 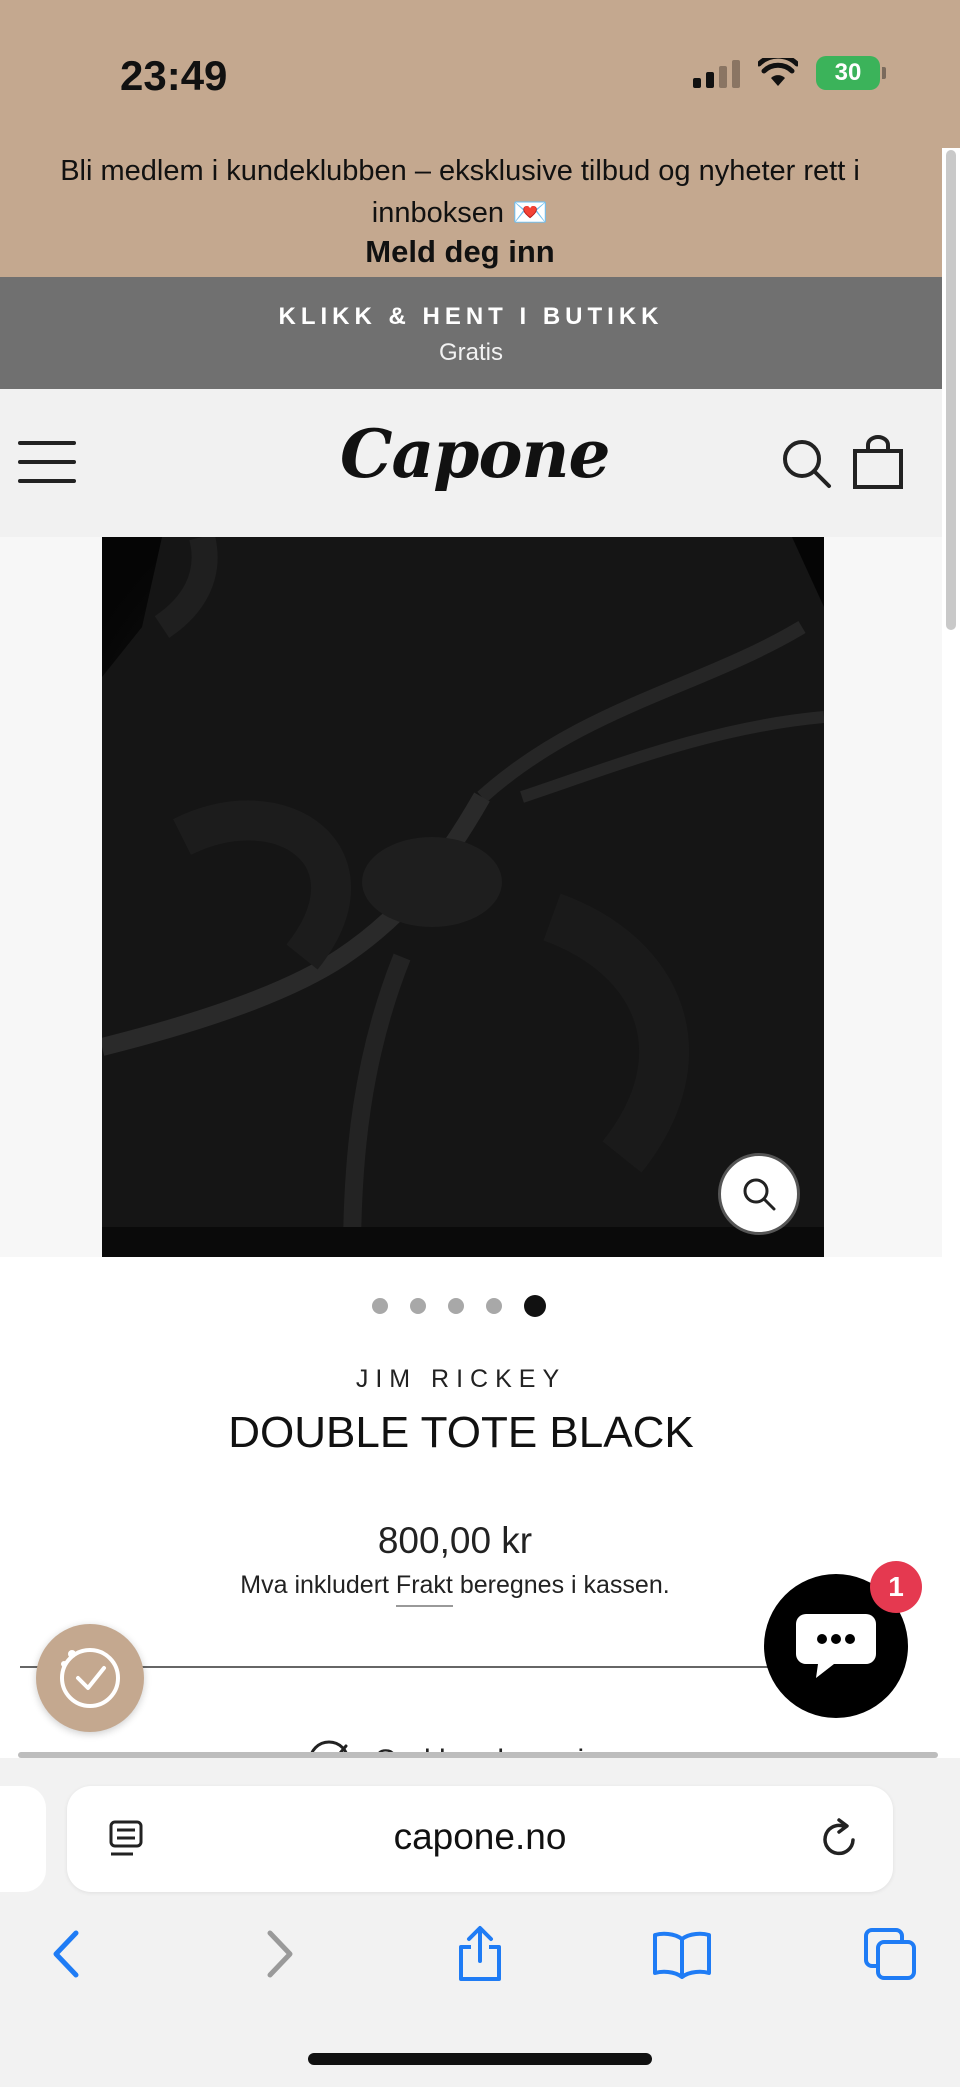 What do you see at coordinates (23, 1839) in the screenshot?
I see `previous-tab-peek` at bounding box center [23, 1839].